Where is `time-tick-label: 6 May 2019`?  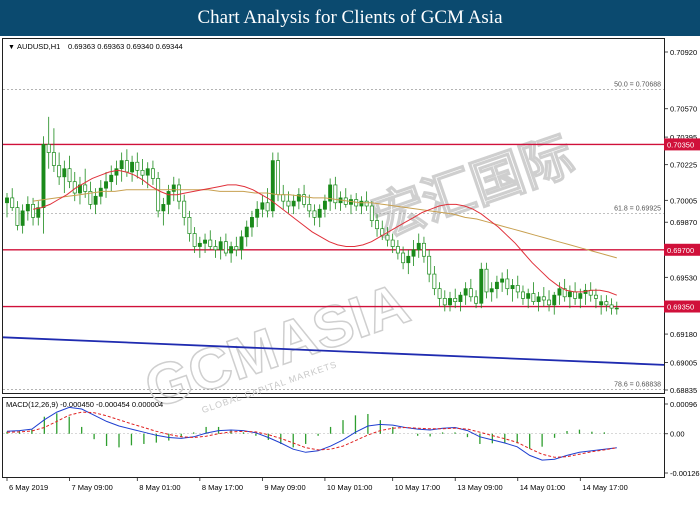 time-tick-label: 6 May 2019 is located at coordinates (28, 487).